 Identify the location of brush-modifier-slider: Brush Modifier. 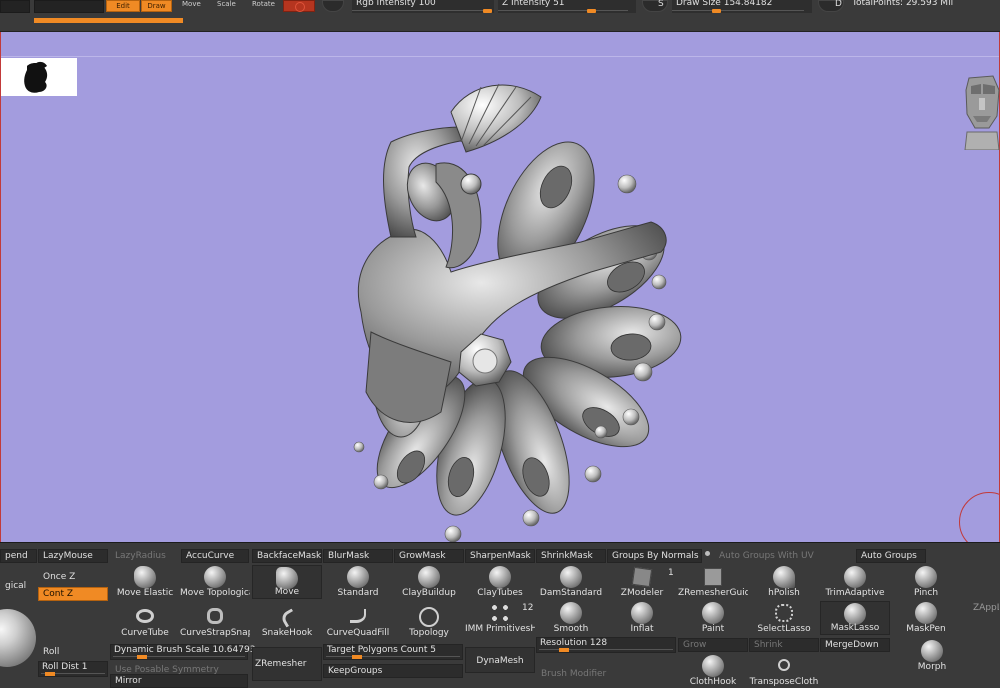
(606, 674).